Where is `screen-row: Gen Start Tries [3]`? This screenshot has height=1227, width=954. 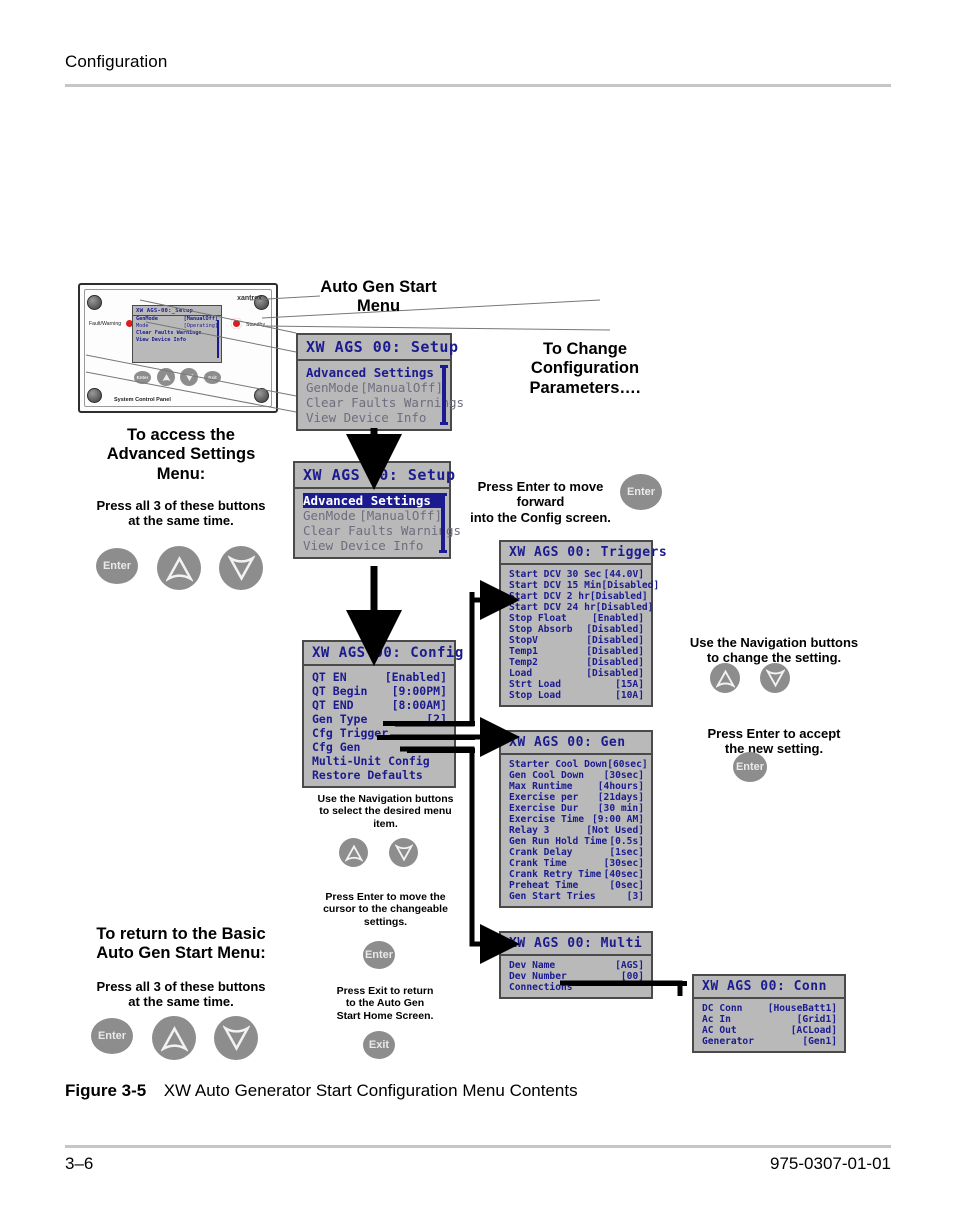 screen-row: Gen Start Tries [3] is located at coordinates (576, 896).